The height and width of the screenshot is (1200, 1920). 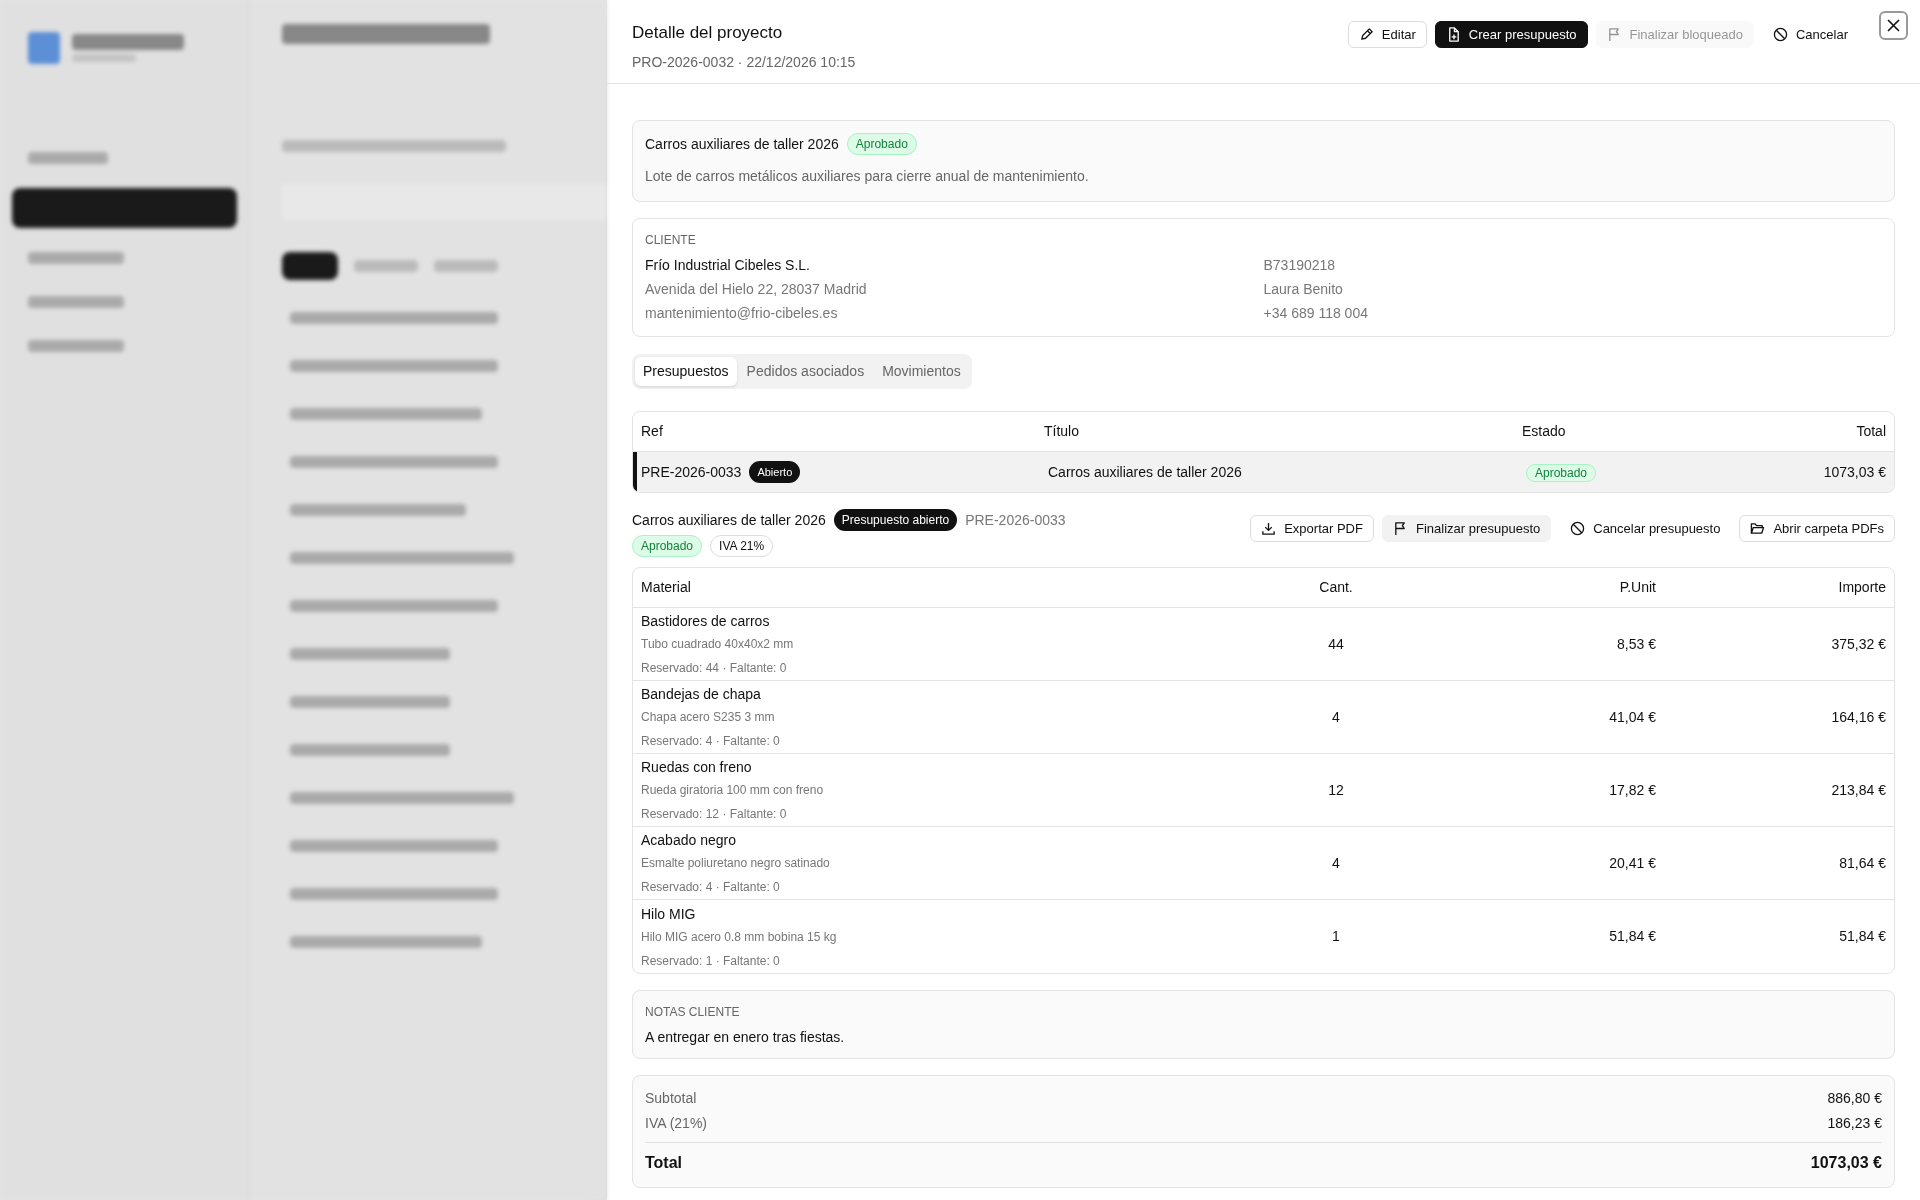 What do you see at coordinates (693, 1012) in the screenshot?
I see `notes-heading: NOTAS CLIENTE` at bounding box center [693, 1012].